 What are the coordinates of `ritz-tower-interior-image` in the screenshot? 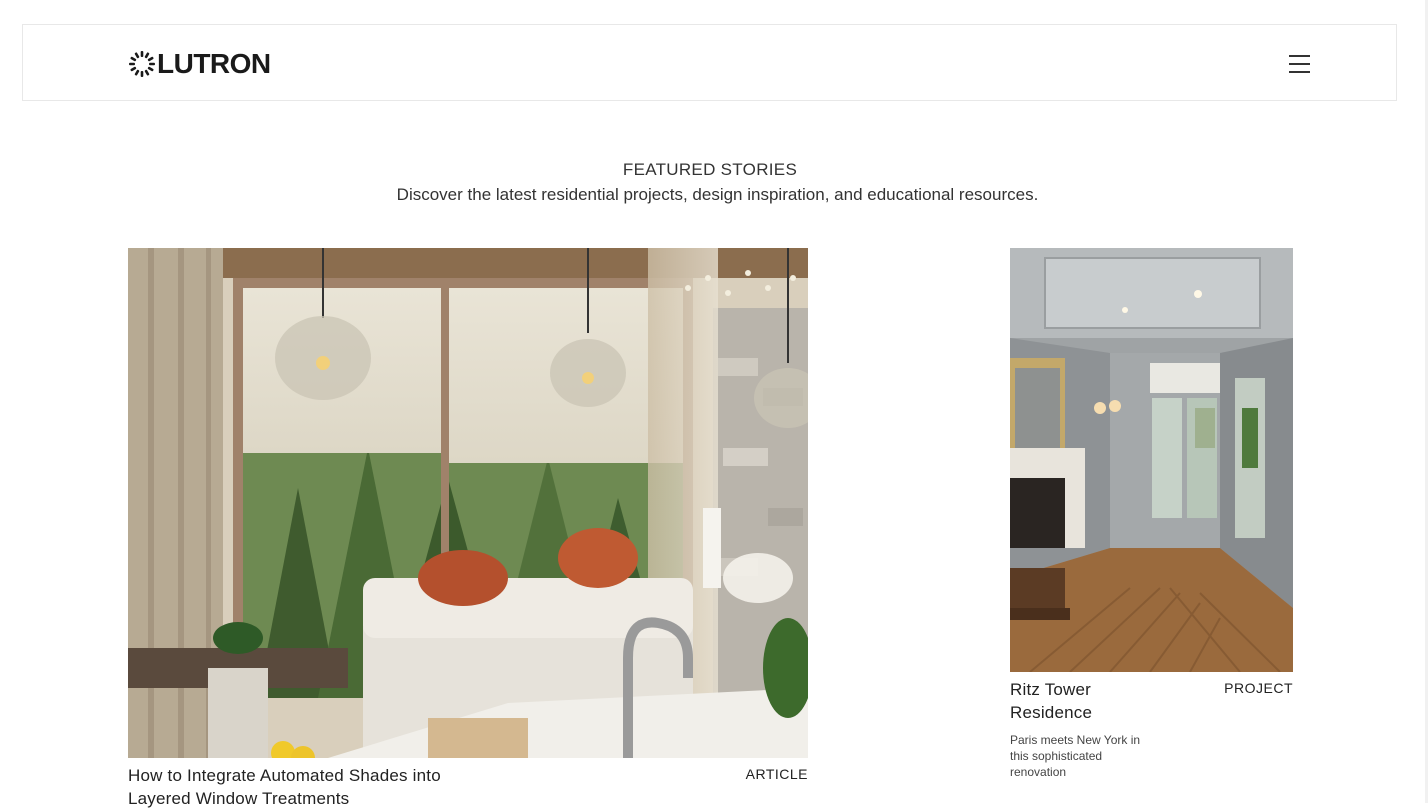 It's located at (1151, 460).